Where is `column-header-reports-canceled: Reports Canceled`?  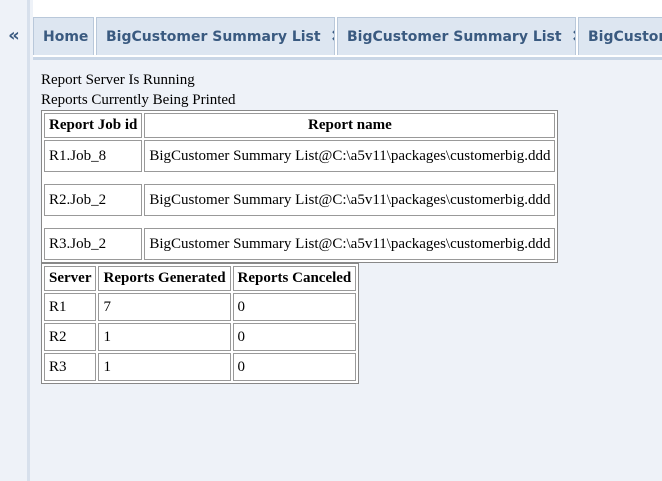
column-header-reports-canceled: Reports Canceled is located at coordinates (294, 278).